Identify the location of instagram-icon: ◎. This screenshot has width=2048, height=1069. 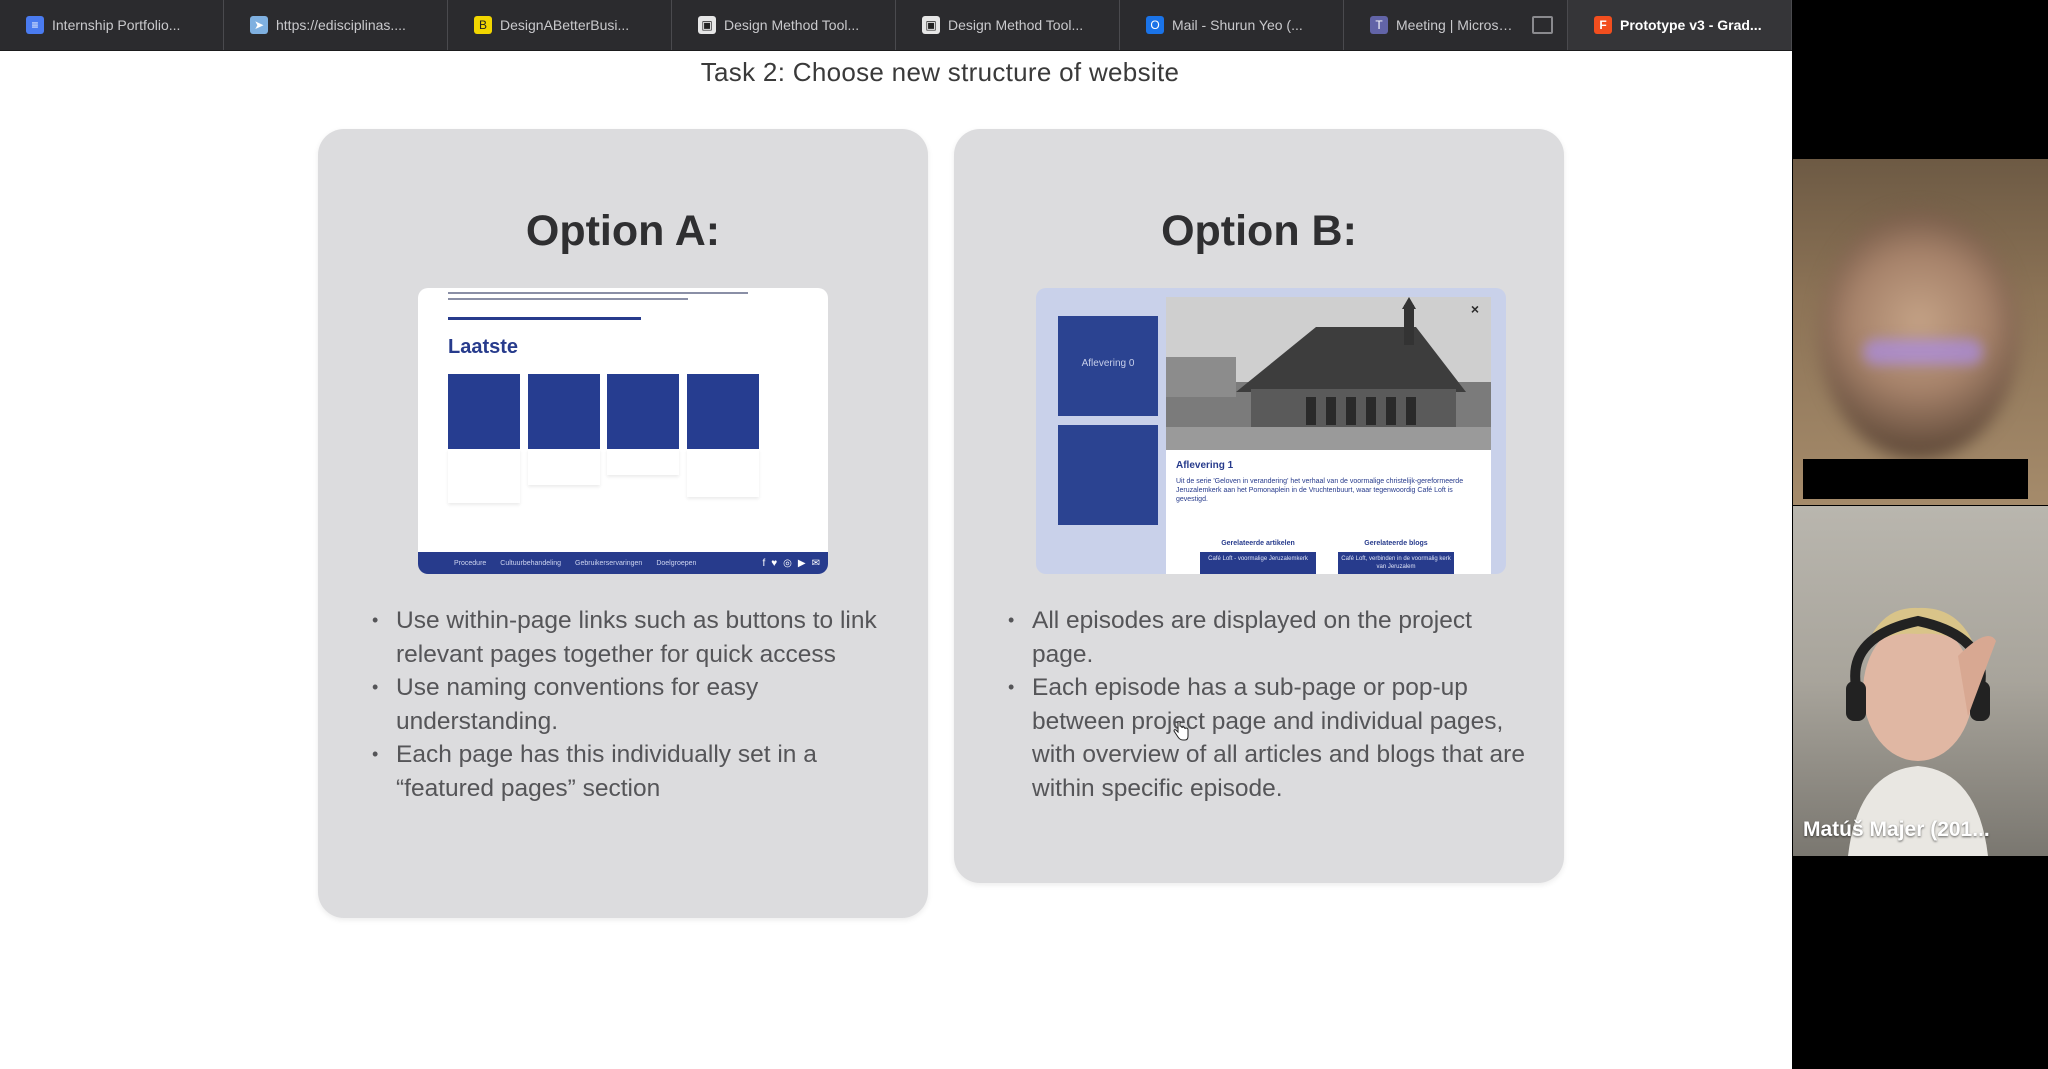
(787, 563).